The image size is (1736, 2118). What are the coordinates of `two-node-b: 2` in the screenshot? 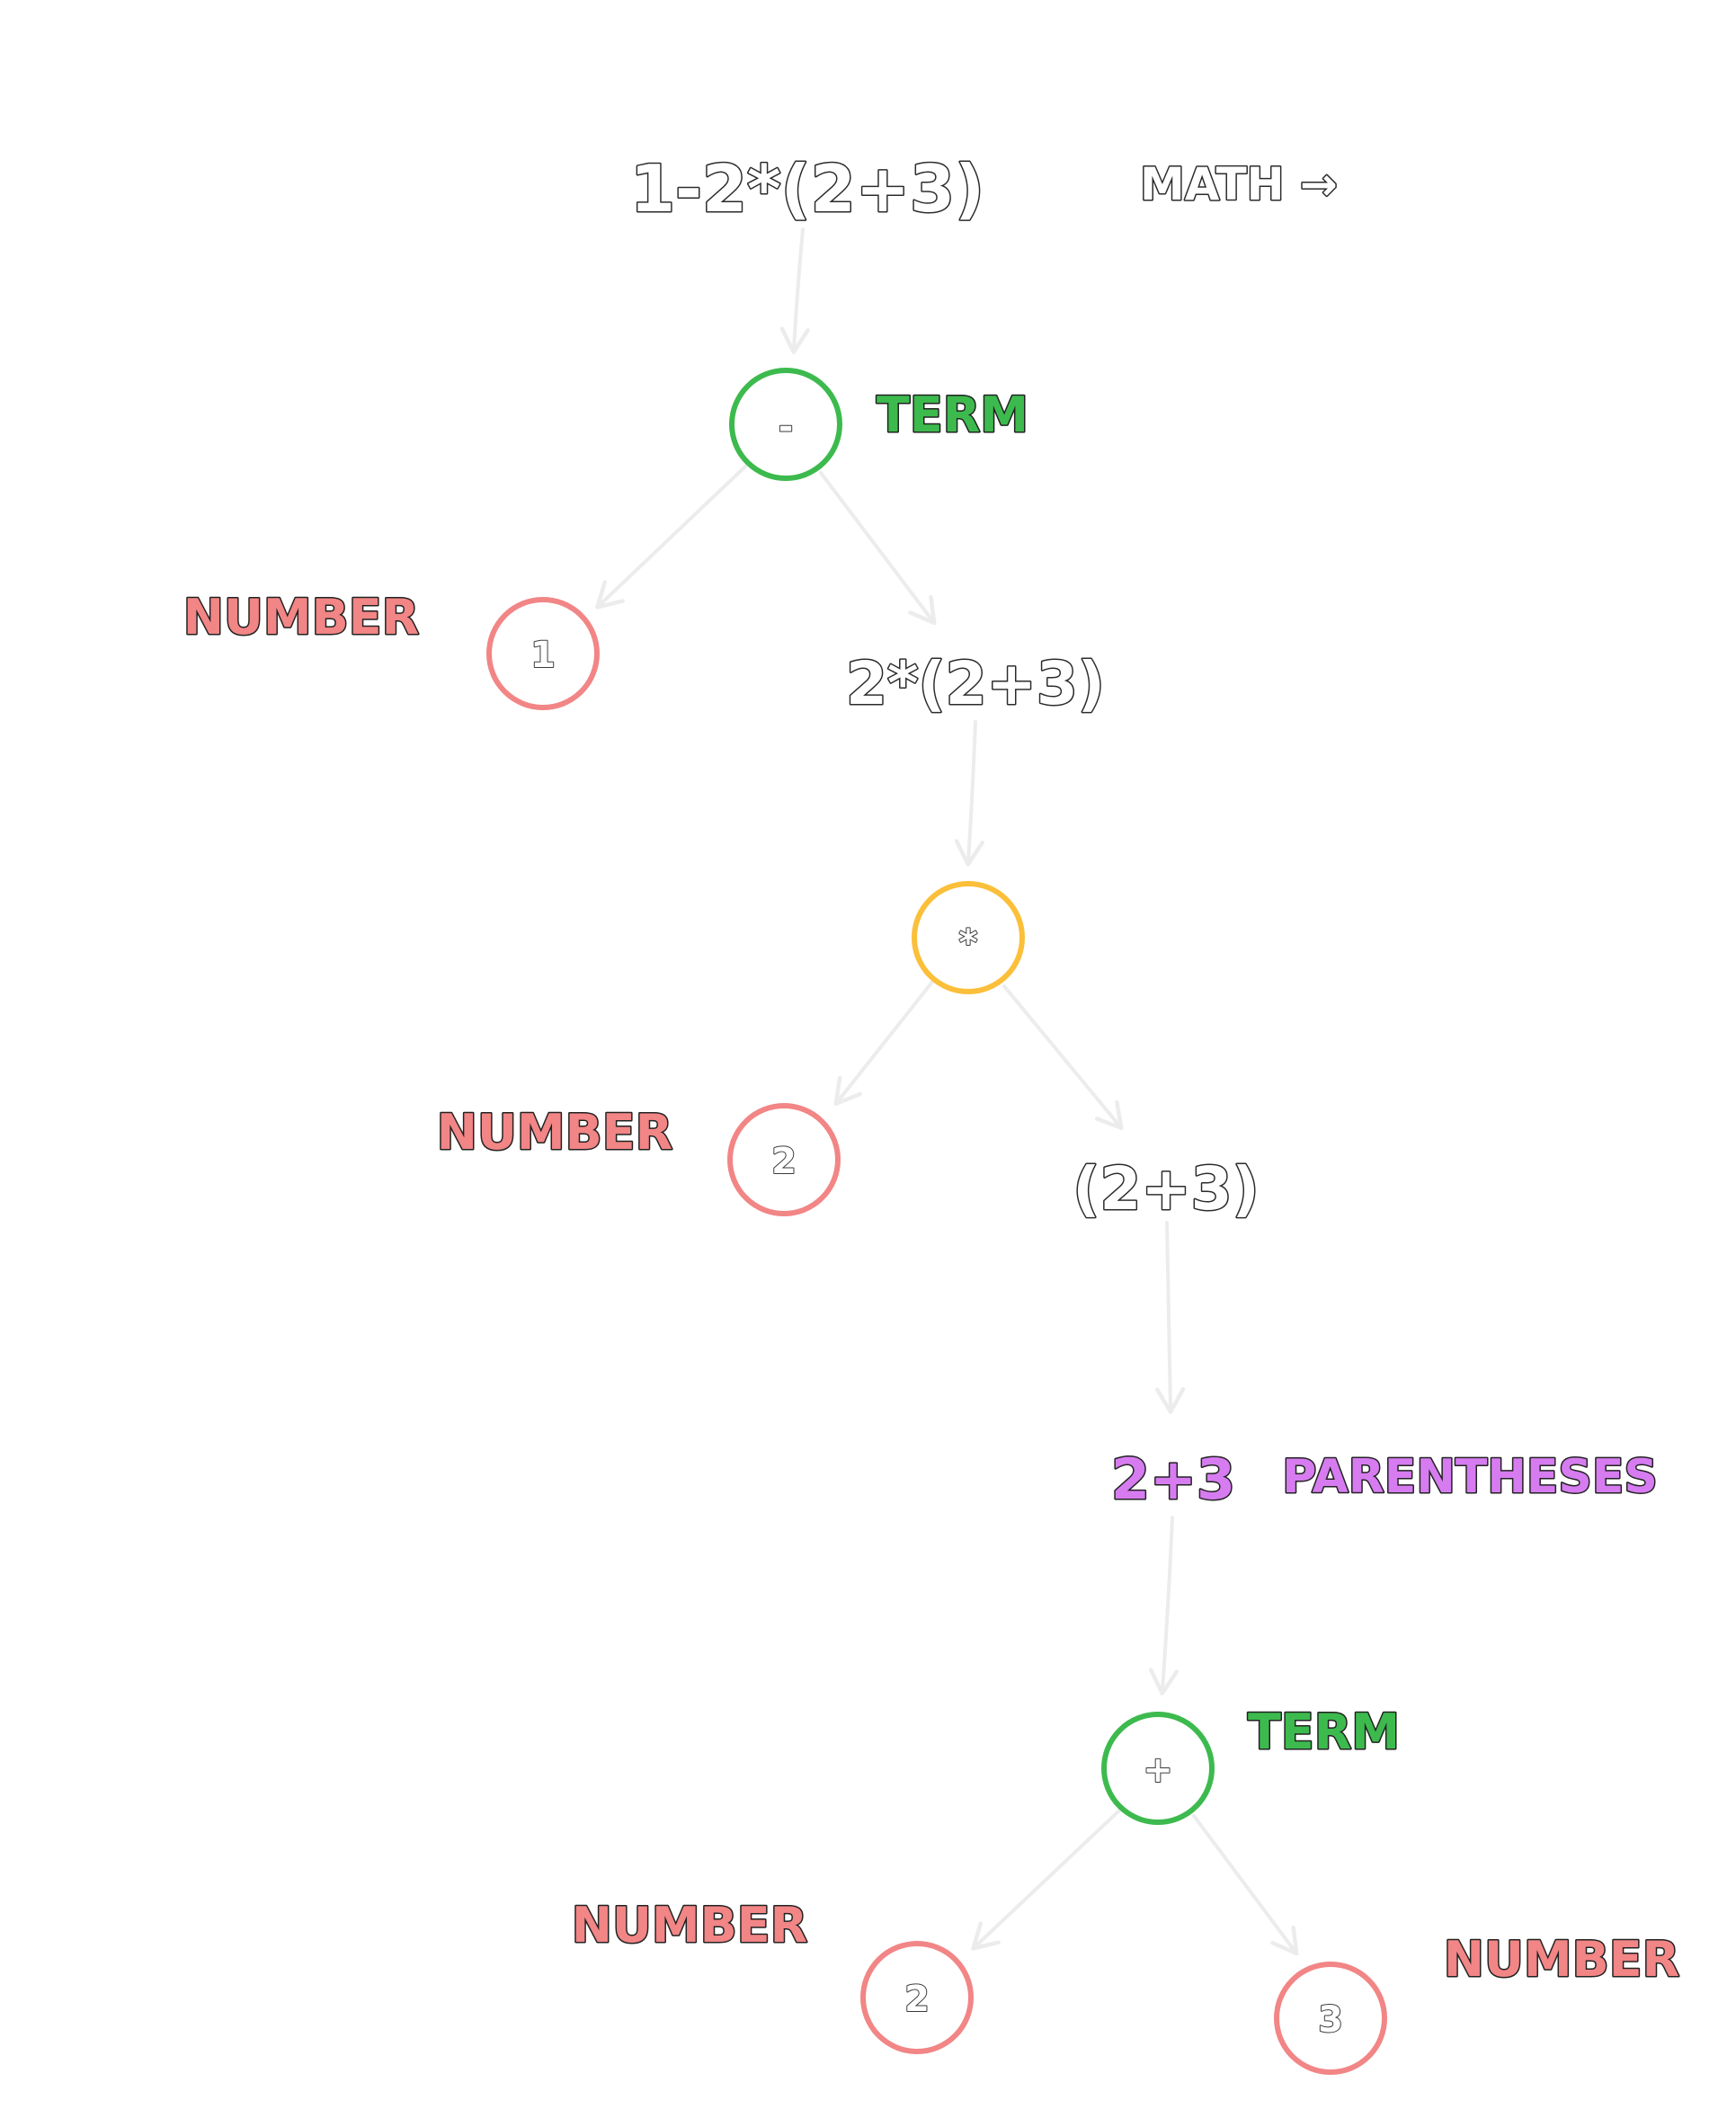 It's located at (917, 1997).